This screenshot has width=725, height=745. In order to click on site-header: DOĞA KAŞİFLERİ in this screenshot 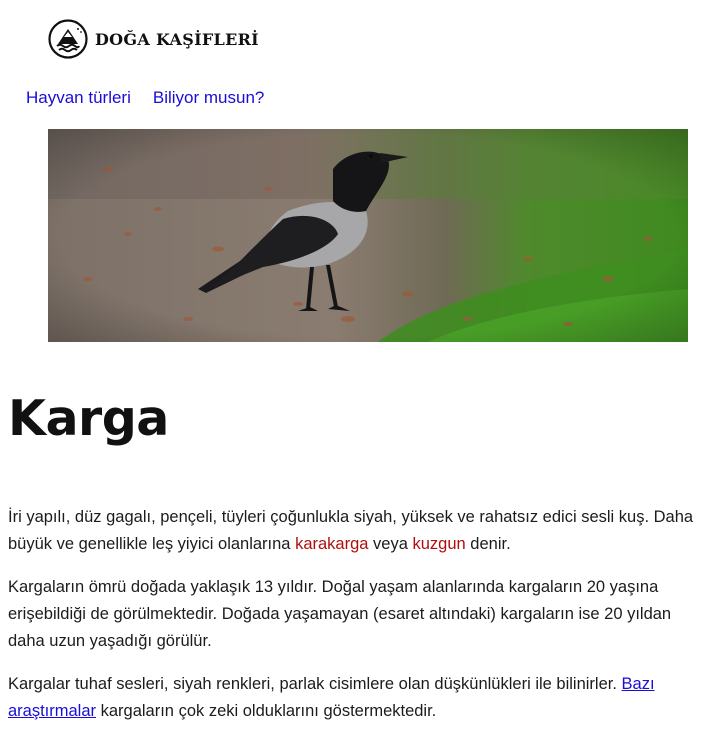, I will do `click(153, 39)`.